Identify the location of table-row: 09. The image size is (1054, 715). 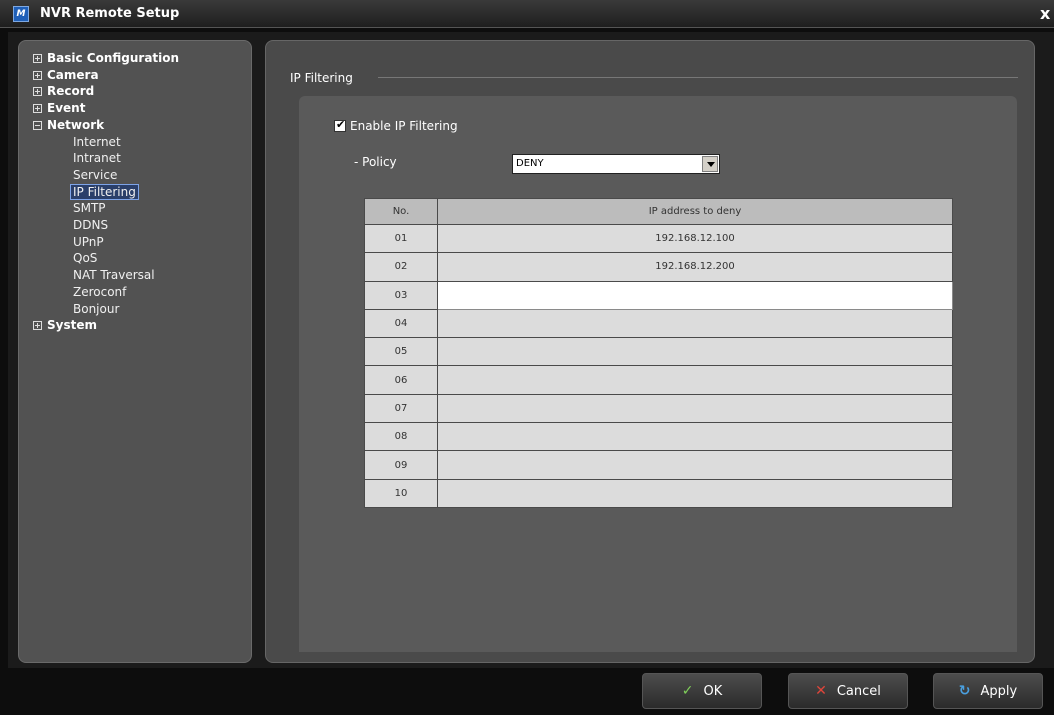
(658, 465).